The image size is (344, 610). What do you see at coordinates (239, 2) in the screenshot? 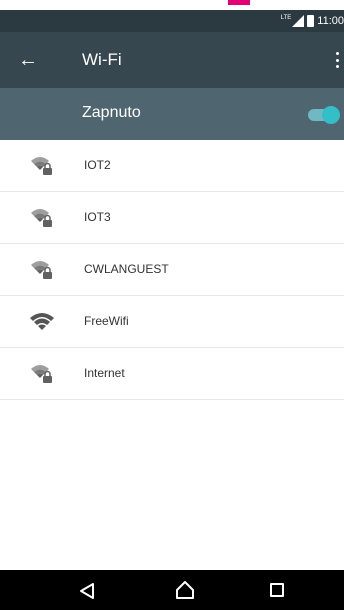
I see `brand-mark` at bounding box center [239, 2].